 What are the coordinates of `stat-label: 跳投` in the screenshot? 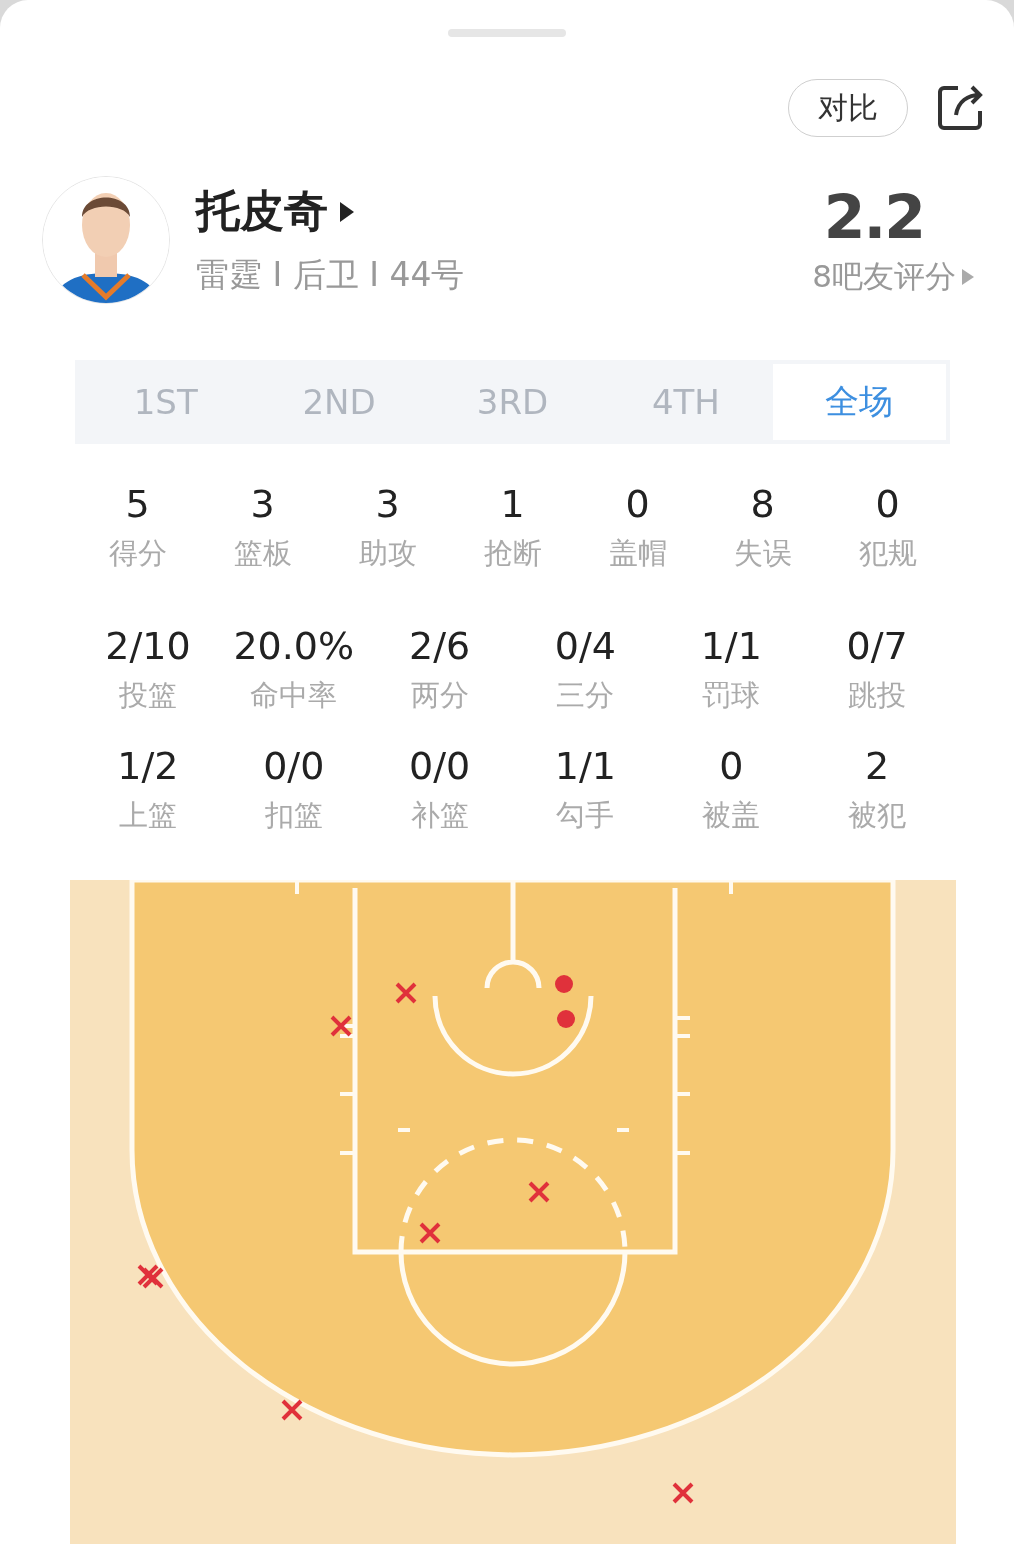 It's located at (877, 695).